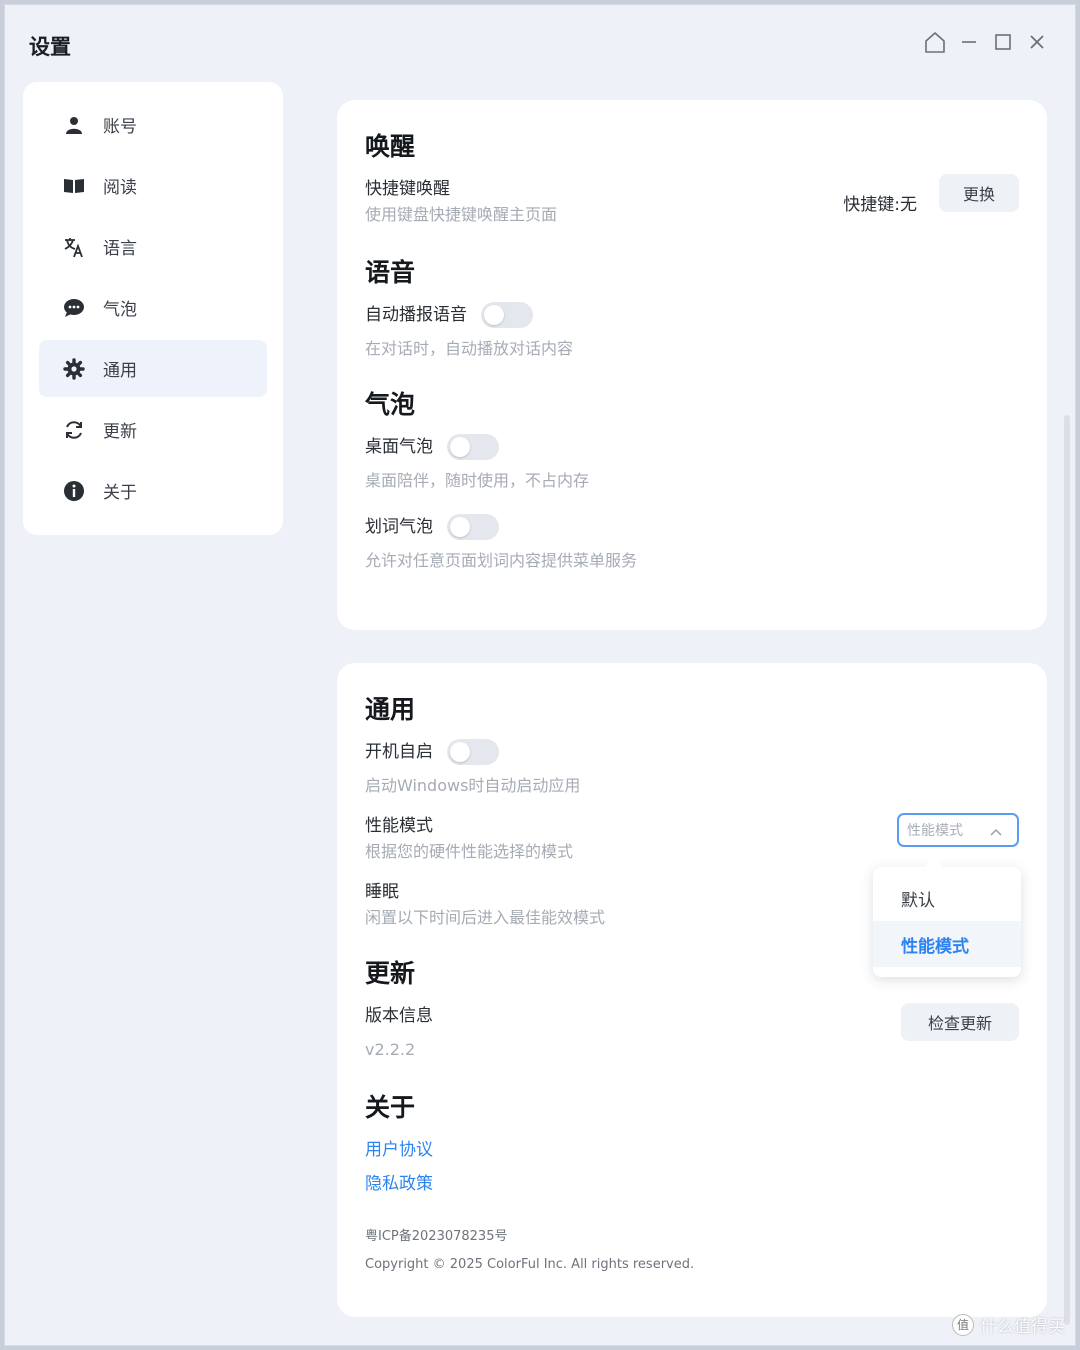 This screenshot has width=1080, height=1350. I want to click on sidebar-item-account: 账号, so click(153, 124).